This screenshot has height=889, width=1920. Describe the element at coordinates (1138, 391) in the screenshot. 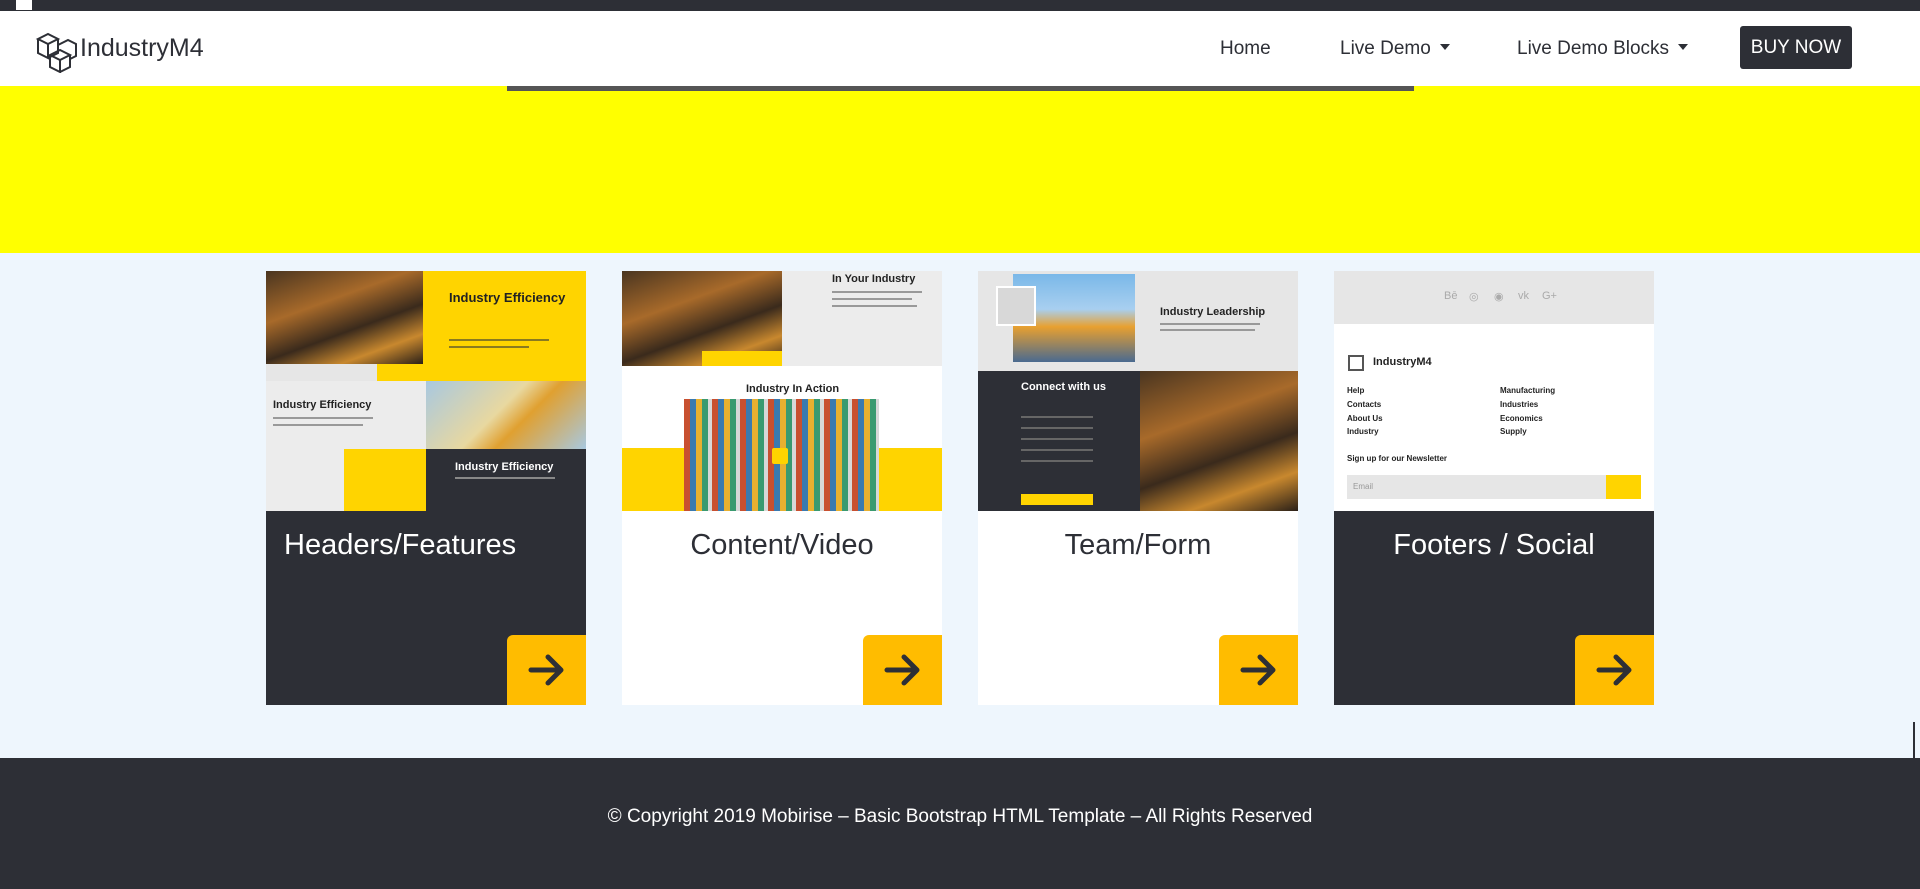

I see `card-thumbnail: Industry Leadership Connect with us` at that location.